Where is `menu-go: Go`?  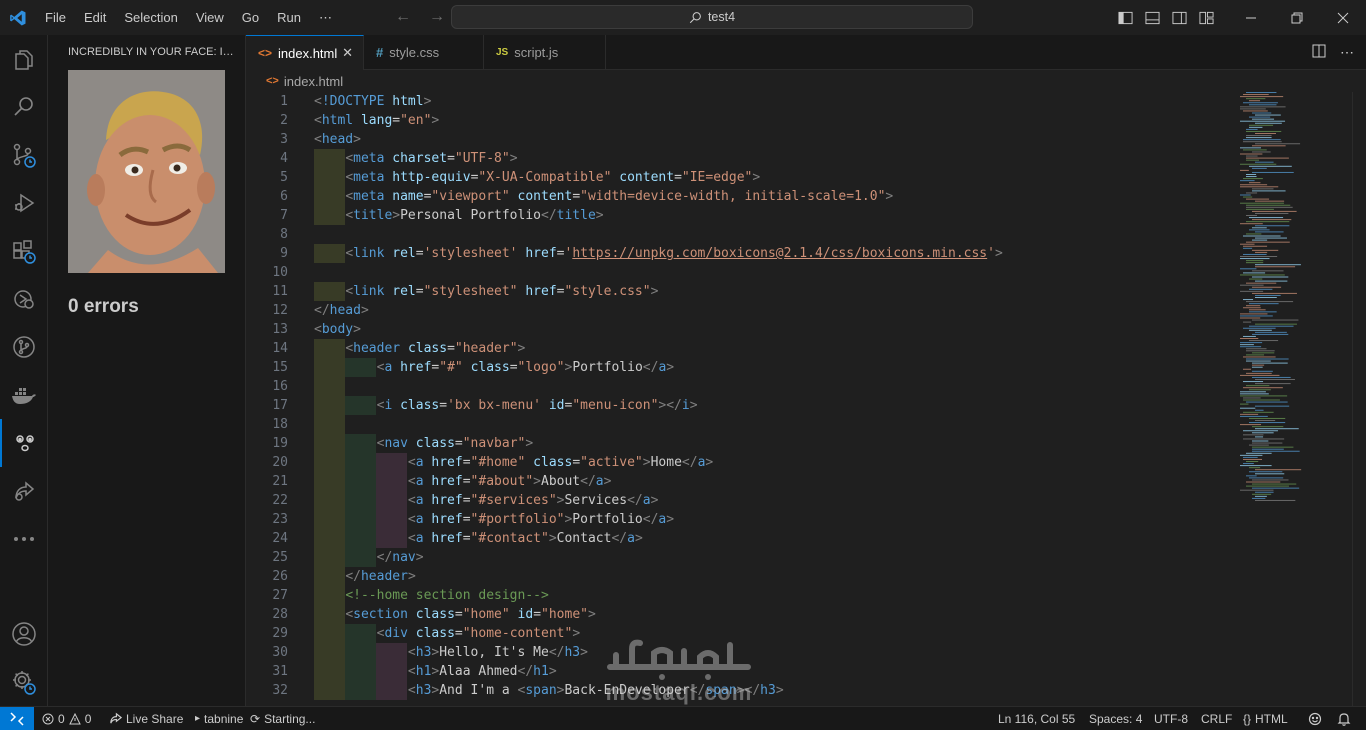
menu-go: Go is located at coordinates (250, 17).